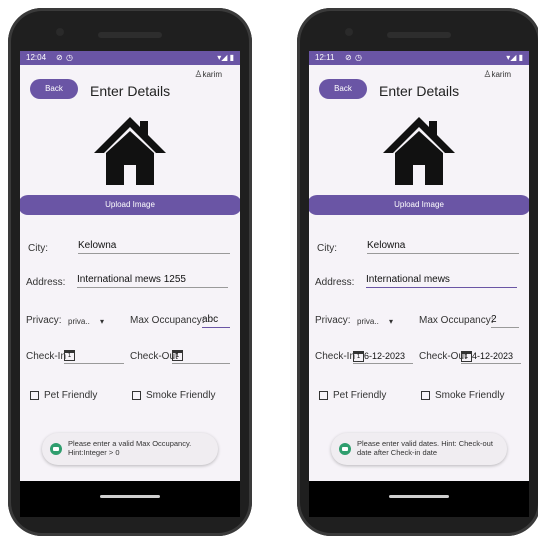  What do you see at coordinates (325, 57) in the screenshot?
I see `status-time: 12:11` at bounding box center [325, 57].